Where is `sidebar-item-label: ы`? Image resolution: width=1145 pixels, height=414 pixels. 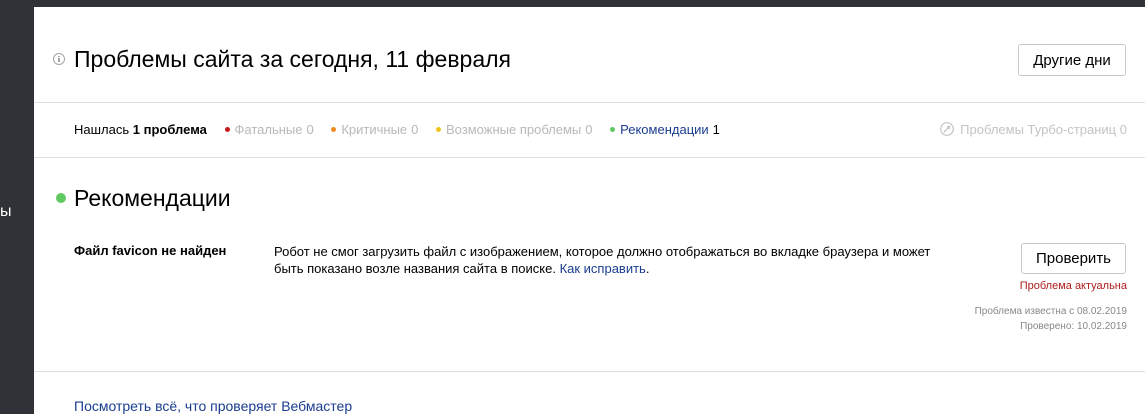
sidebar-item-label: ы is located at coordinates (17, 212).